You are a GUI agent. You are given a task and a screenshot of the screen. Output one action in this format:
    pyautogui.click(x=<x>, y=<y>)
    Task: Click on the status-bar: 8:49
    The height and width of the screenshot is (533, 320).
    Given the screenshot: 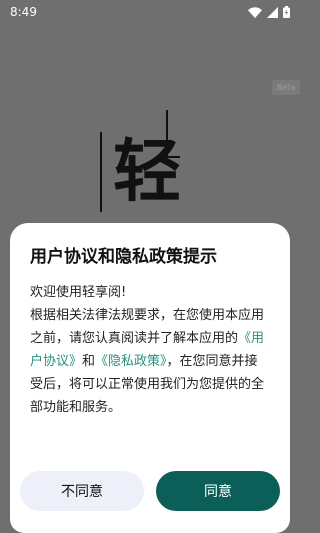 What is the action you would take?
    pyautogui.click(x=150, y=12)
    